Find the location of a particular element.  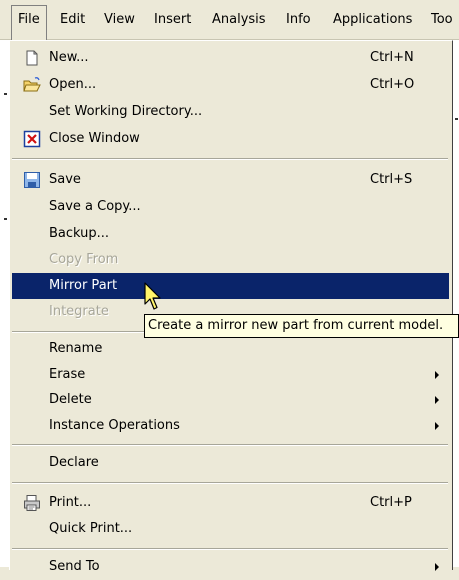

menu-item-copy-from: Copy From is located at coordinates (230, 260).